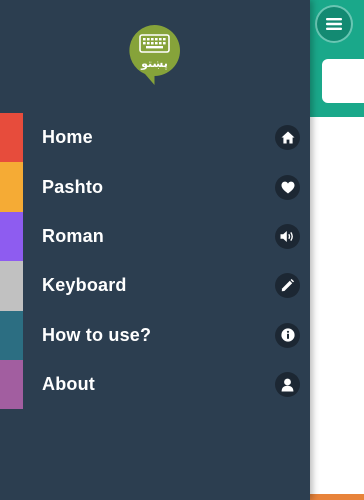 The height and width of the screenshot is (500, 364). What do you see at coordinates (287, 138) in the screenshot?
I see `home-icon` at bounding box center [287, 138].